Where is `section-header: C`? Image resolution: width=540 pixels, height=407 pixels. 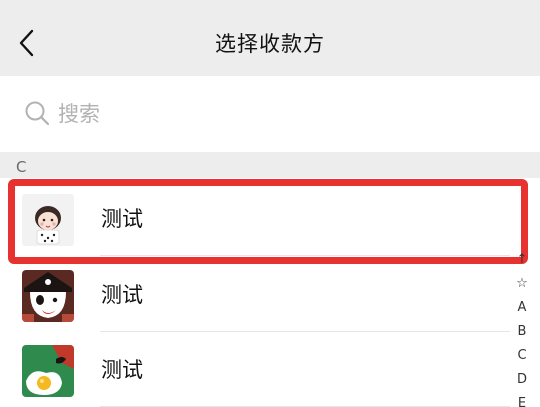
section-header: C is located at coordinates (270, 165).